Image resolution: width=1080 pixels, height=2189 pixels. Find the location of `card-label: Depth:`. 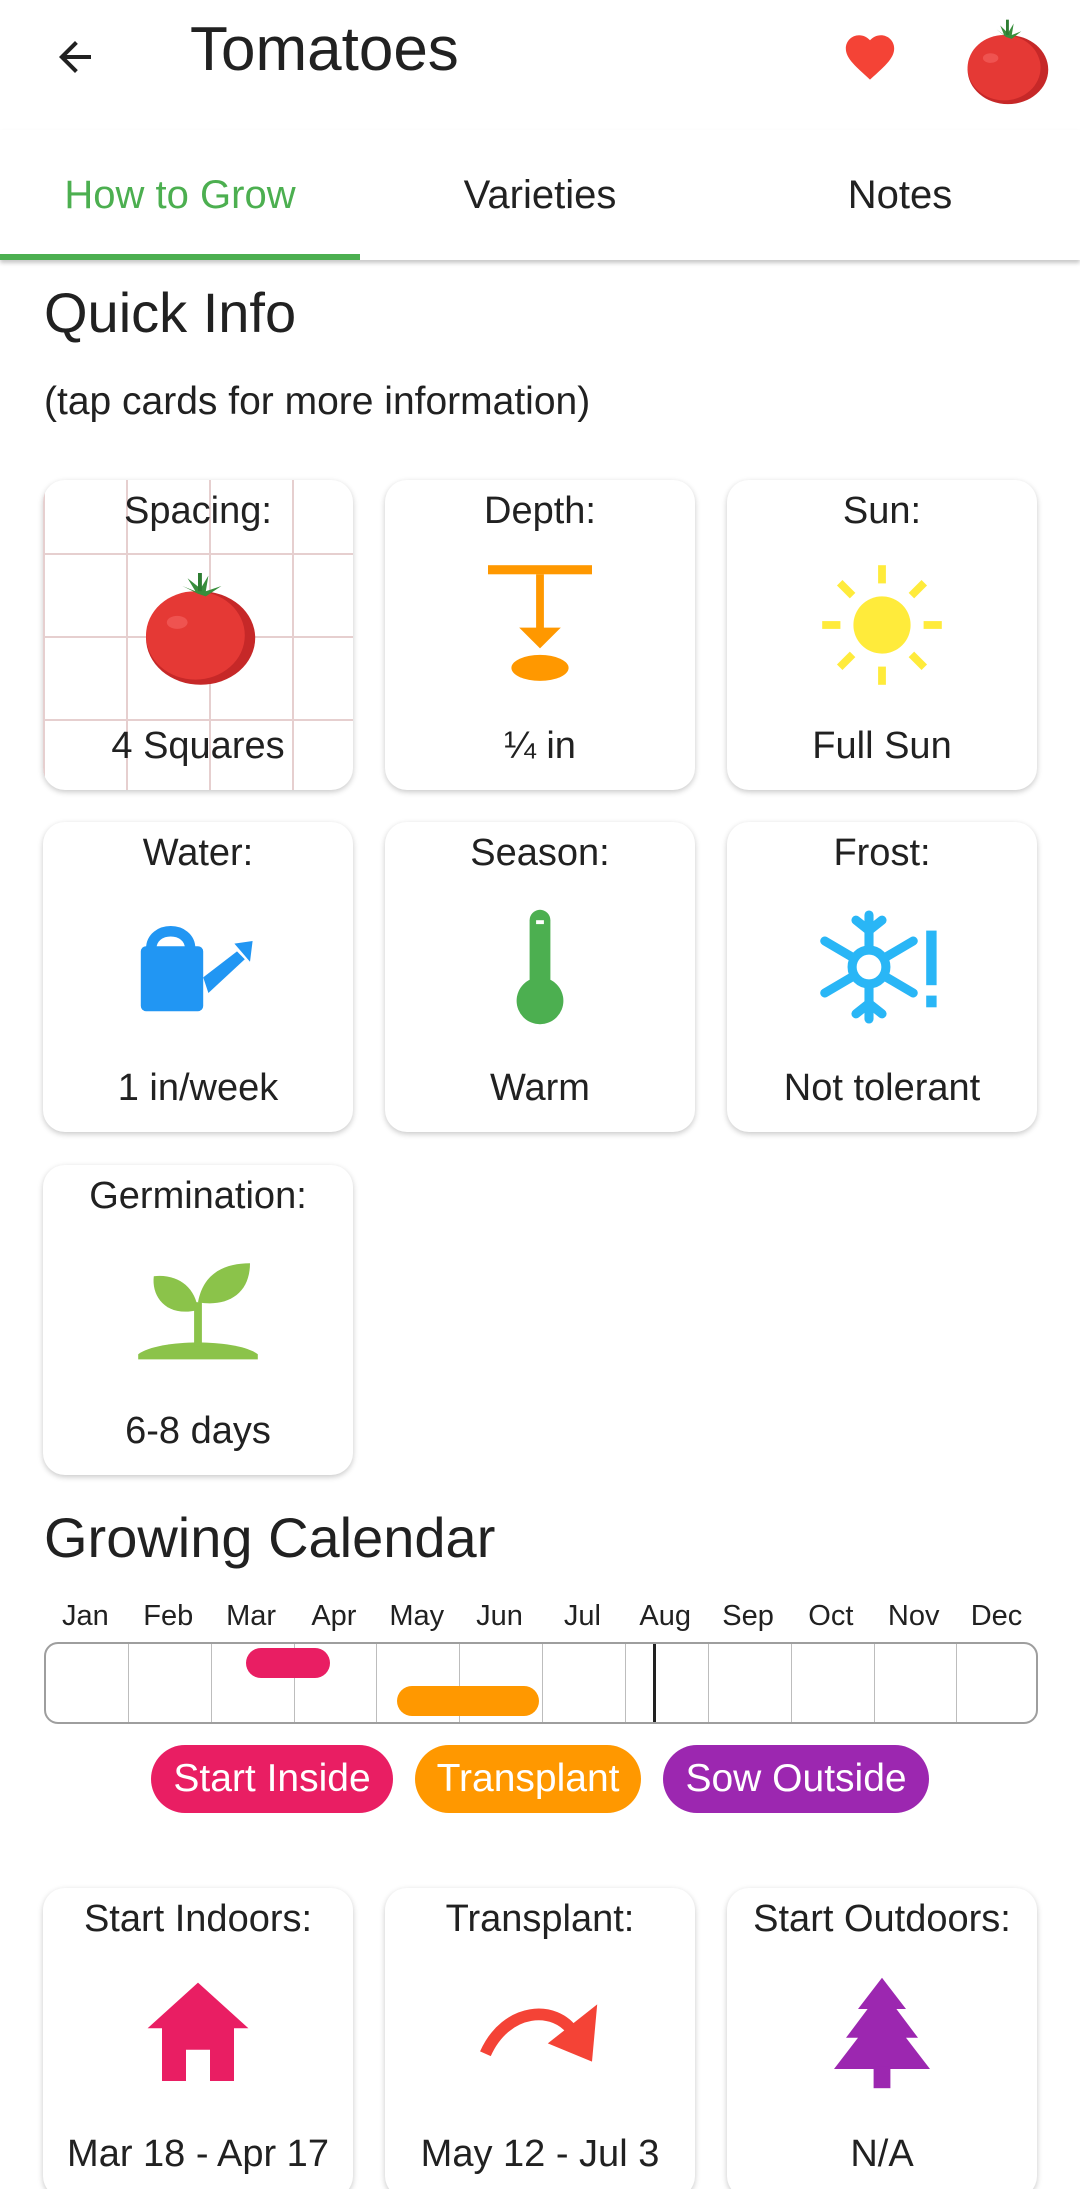

card-label: Depth: is located at coordinates (540, 511).